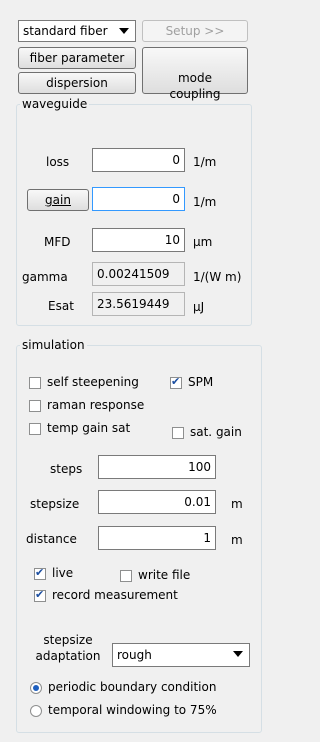  What do you see at coordinates (40, 595) in the screenshot?
I see `record-measurement-checkbox` at bounding box center [40, 595].